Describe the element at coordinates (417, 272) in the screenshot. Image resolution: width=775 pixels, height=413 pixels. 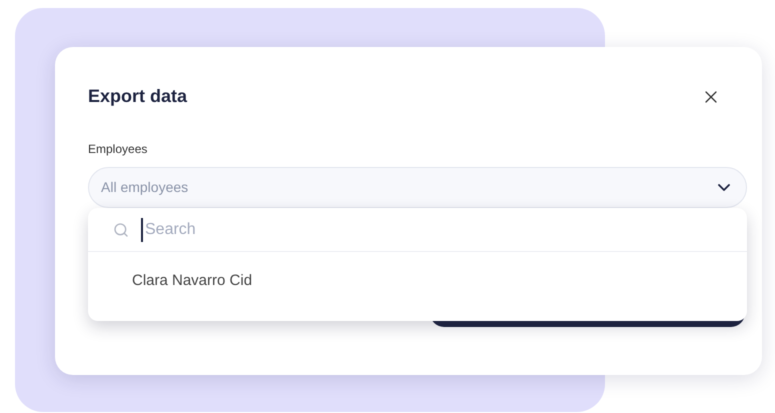
I see `dropdown-option: Clara Navarro Cid` at that location.